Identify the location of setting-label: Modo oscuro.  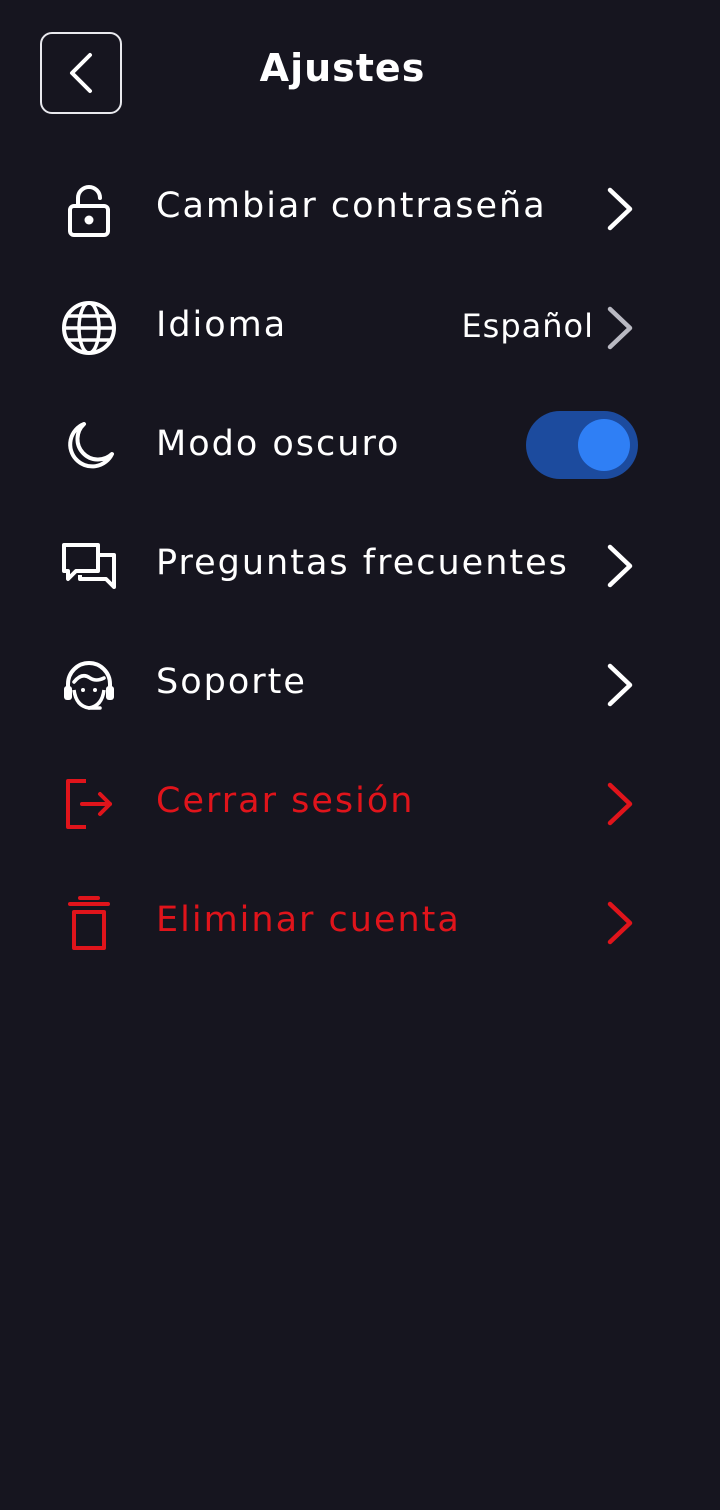
(278, 444).